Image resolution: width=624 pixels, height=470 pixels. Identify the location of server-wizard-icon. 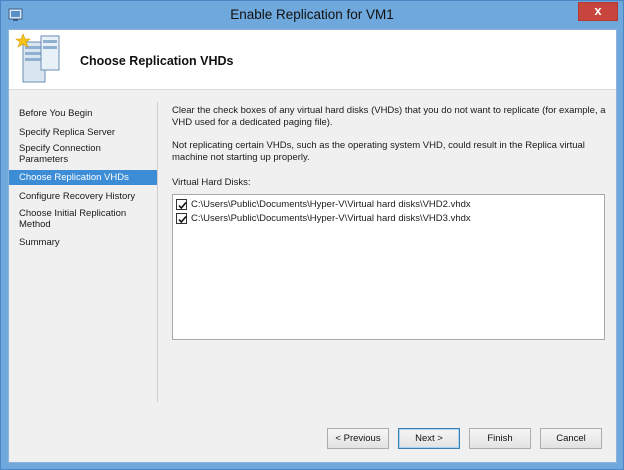
(37, 58).